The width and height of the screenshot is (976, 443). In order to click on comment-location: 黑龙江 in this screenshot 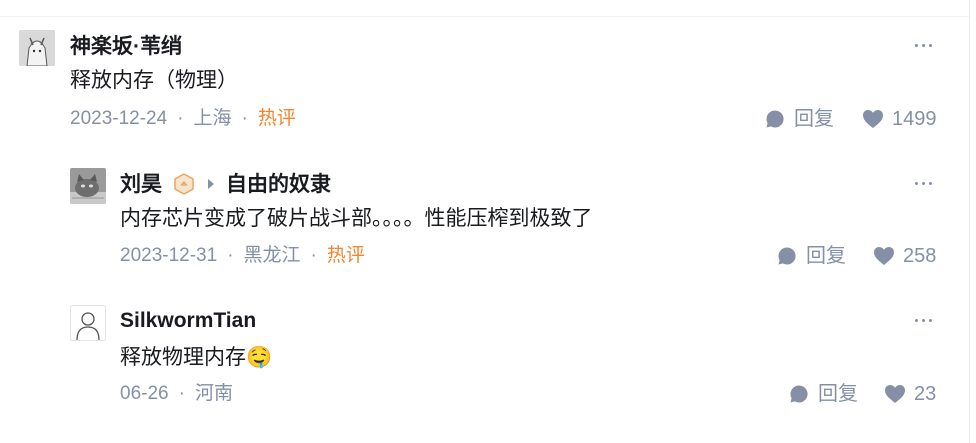, I will do `click(272, 255)`.